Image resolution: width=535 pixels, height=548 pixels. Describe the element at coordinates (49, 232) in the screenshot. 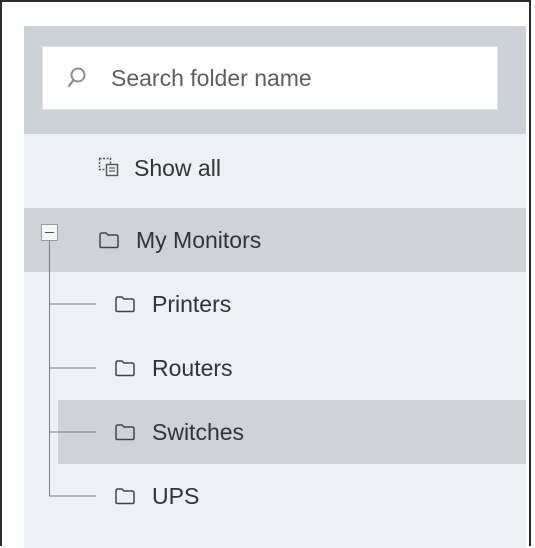

I see `collapse-toggle-icon` at that location.